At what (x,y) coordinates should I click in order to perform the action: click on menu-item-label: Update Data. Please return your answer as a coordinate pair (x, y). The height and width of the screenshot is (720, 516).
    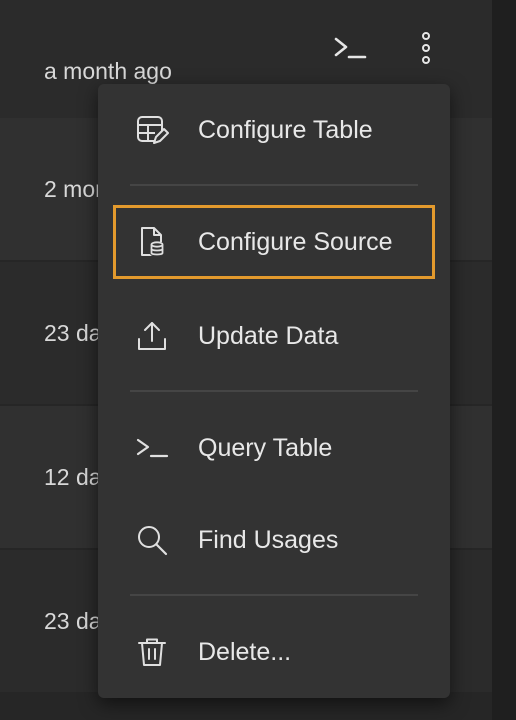
    Looking at the image, I should click on (268, 335).